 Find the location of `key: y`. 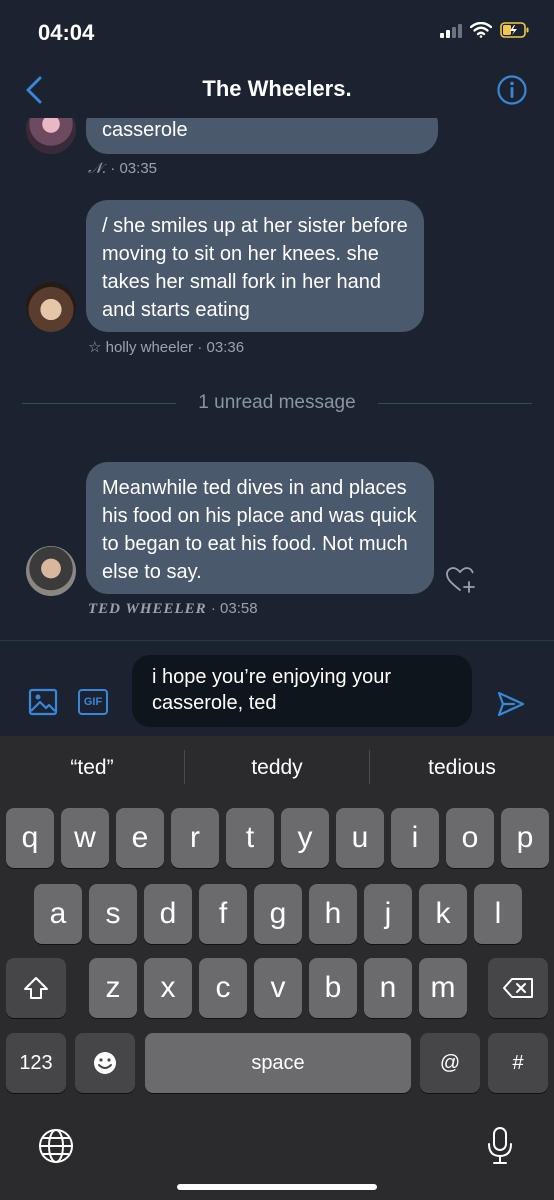

key: y is located at coordinates (305, 838).